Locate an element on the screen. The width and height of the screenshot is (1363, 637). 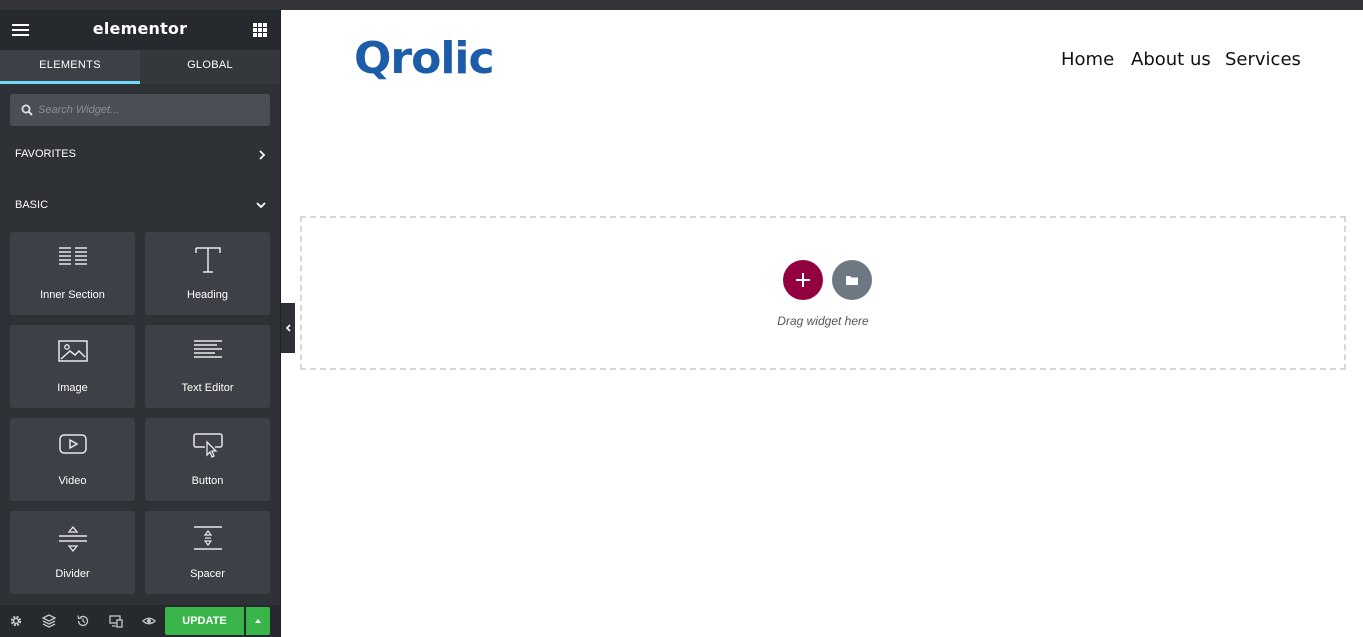
widget-inner-section: Inner Section is located at coordinates (72, 273).